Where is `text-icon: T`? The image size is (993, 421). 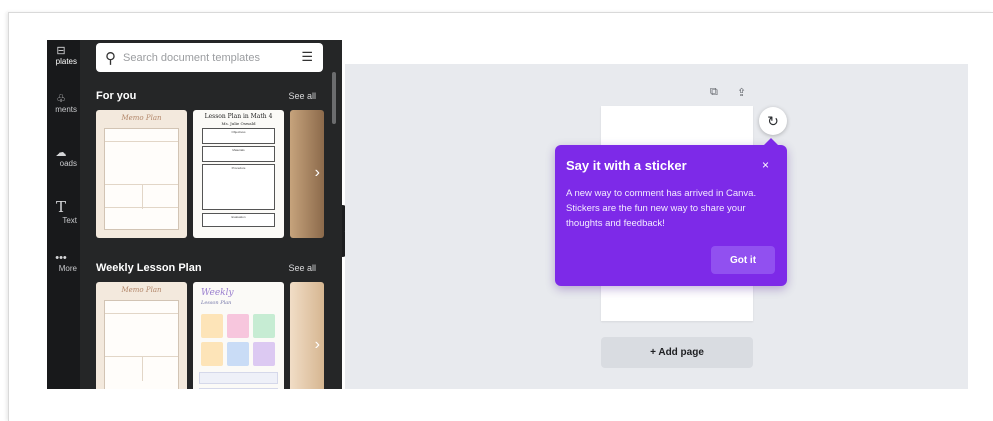
text-icon: T is located at coordinates (60, 207).